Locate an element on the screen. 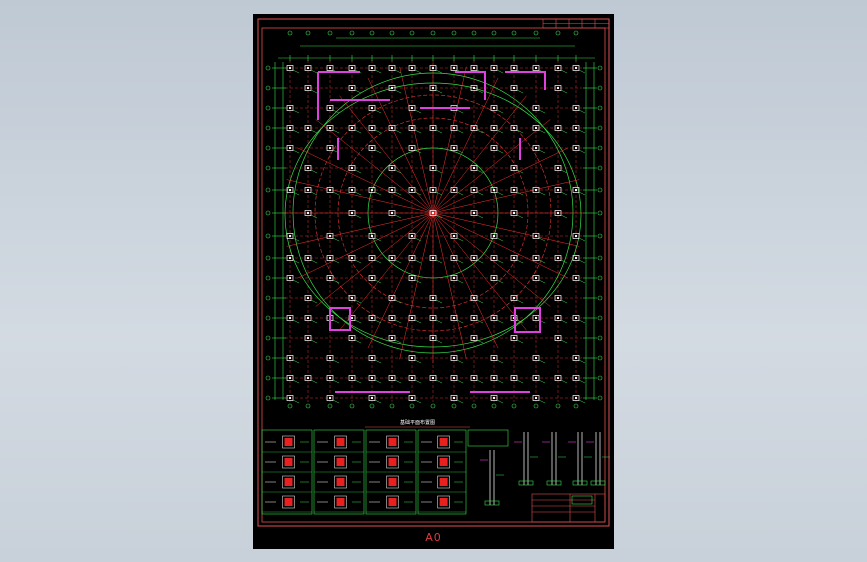  top-dimension-chain is located at coordinates (436, 48).